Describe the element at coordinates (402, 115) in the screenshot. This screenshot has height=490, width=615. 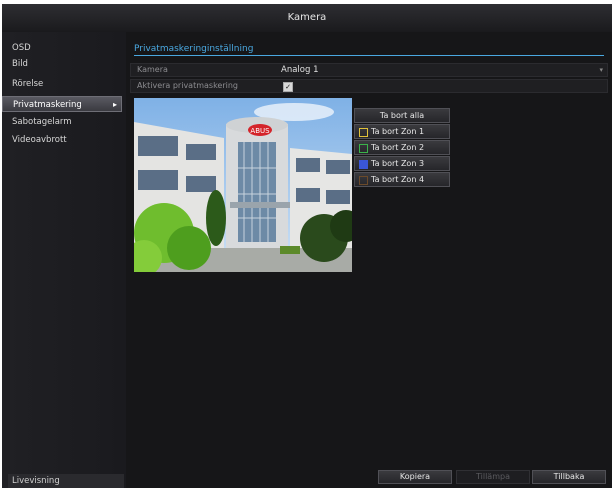
I see `delete-all-zones-button: Ta bort alla` at that location.